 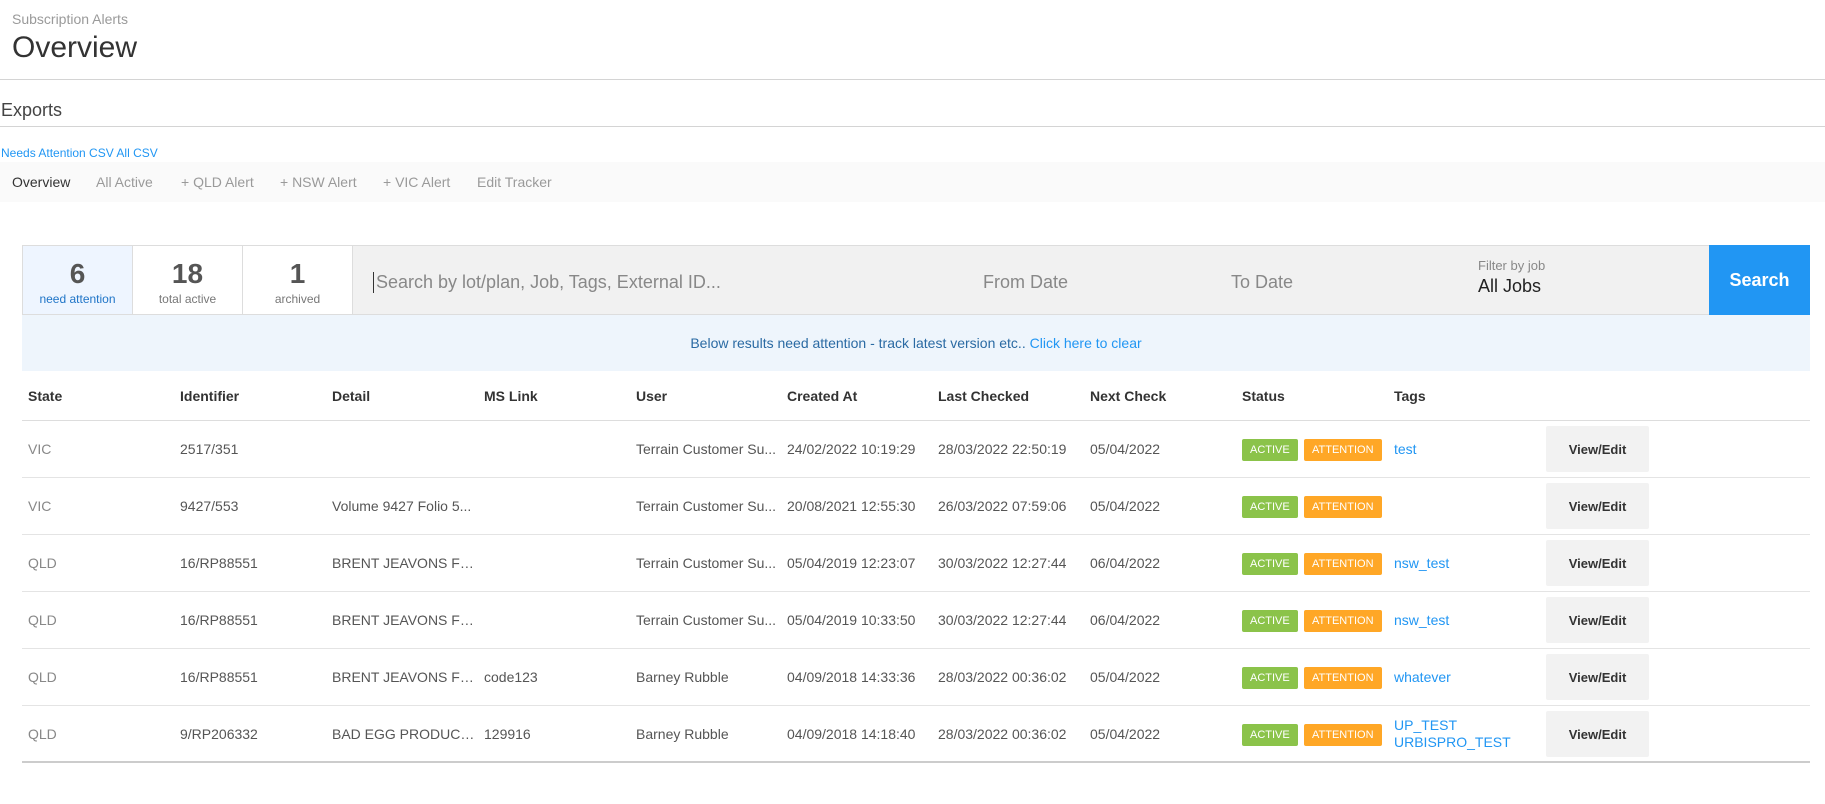 What do you see at coordinates (1002, 506) in the screenshot?
I see `cell-last-checked: 26/03/2022 07:59:06` at bounding box center [1002, 506].